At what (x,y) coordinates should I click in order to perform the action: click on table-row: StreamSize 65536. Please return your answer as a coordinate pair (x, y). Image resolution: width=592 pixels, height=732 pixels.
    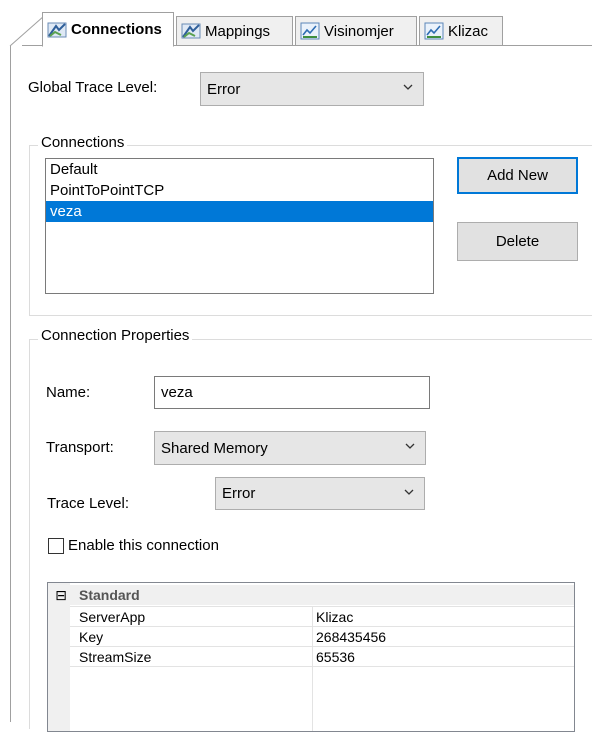
    Looking at the image, I should click on (311, 657).